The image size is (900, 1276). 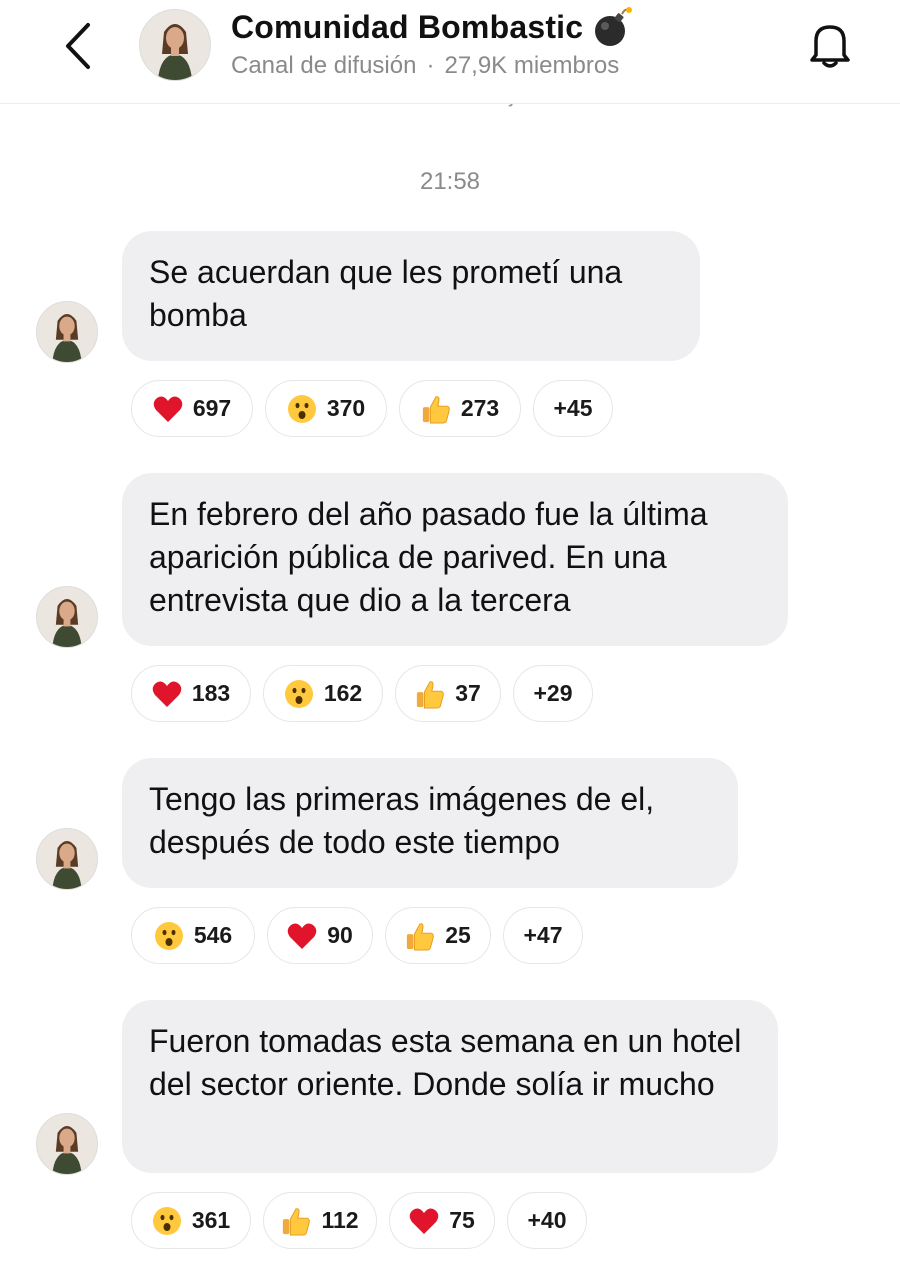 I want to click on channel-subtitle: Canal de difusión · 27,9K miembros, so click(x=425, y=66).